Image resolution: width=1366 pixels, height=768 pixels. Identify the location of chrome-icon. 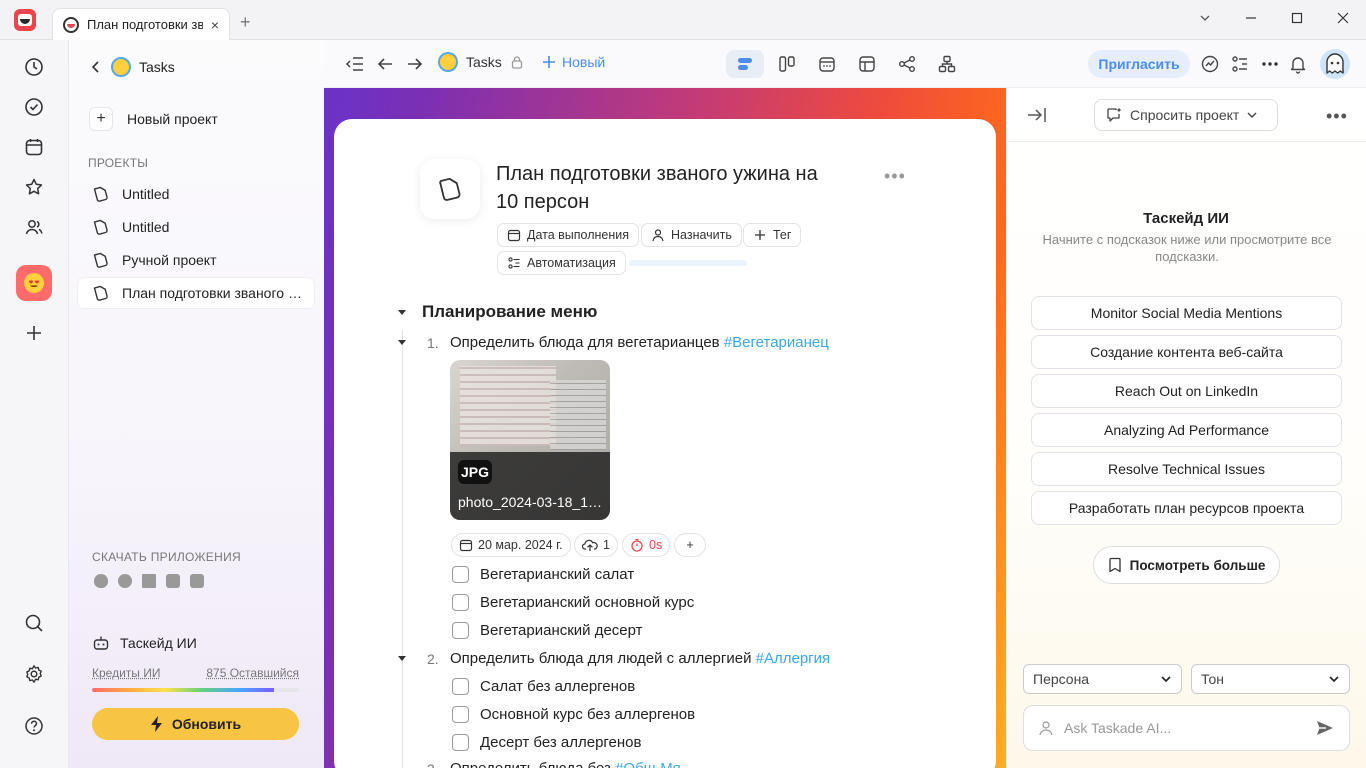
(125, 581).